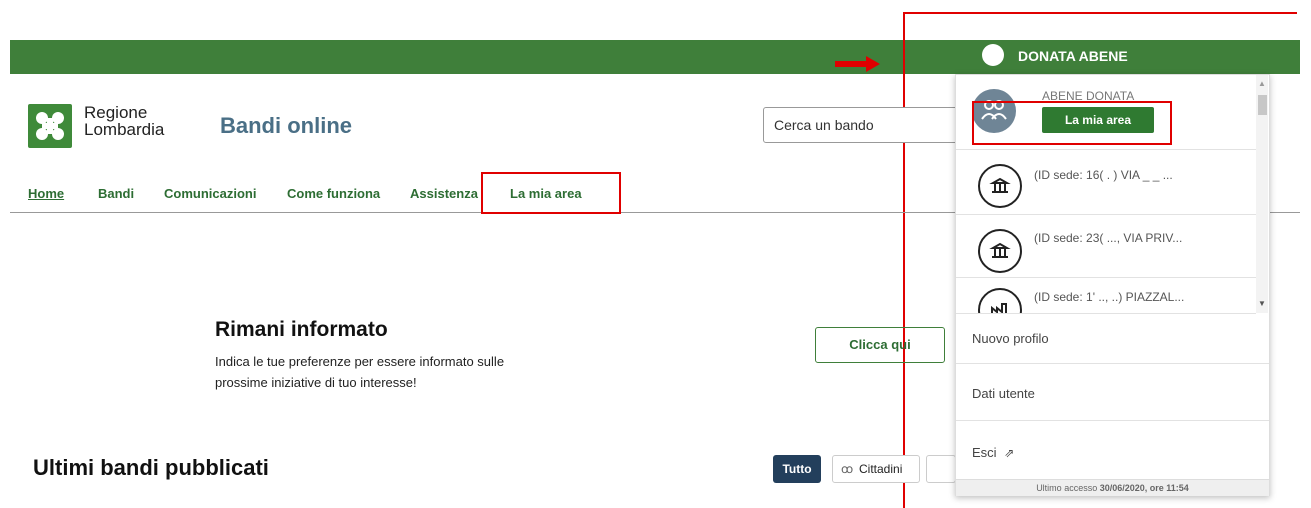 Image resolution: width=1311 pixels, height=508 pixels. Describe the element at coordinates (301, 329) in the screenshot. I see `rimani-title: Rimani informato` at that location.